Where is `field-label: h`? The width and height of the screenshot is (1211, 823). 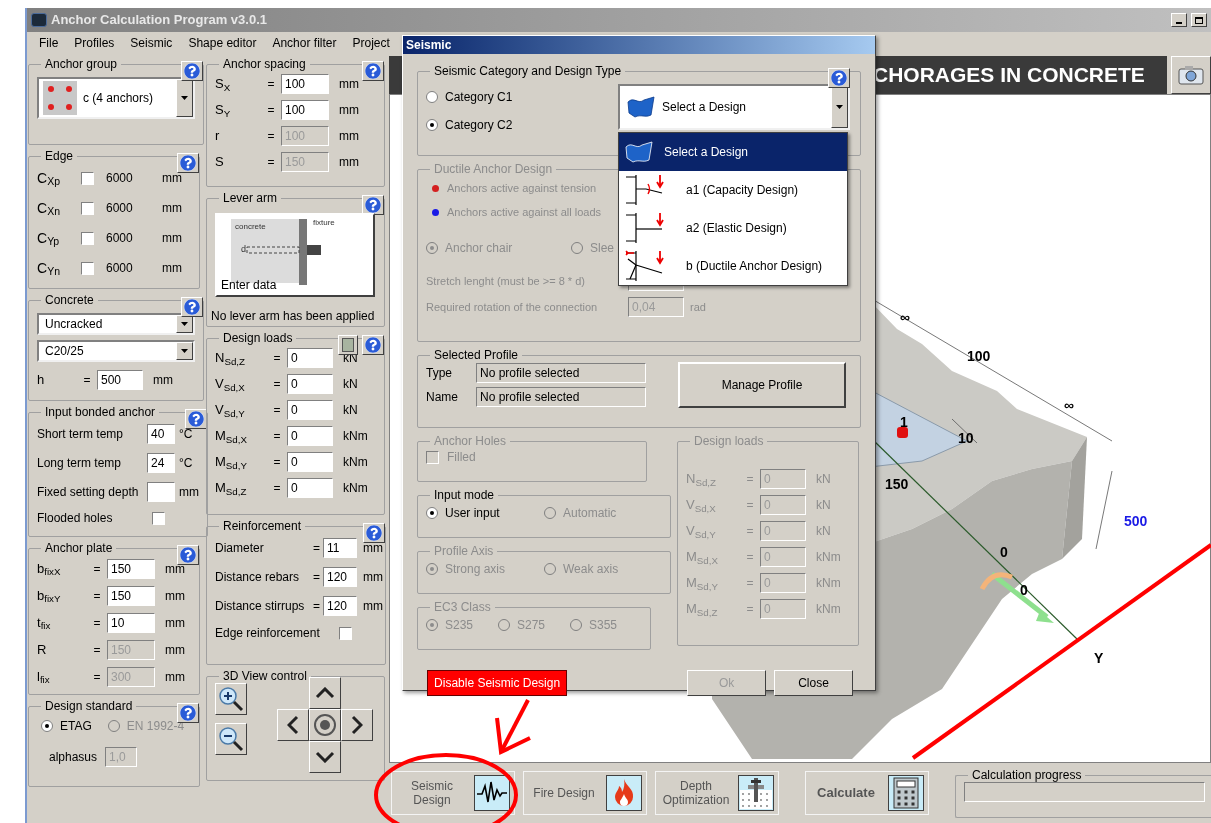
field-label: h is located at coordinates (41, 380).